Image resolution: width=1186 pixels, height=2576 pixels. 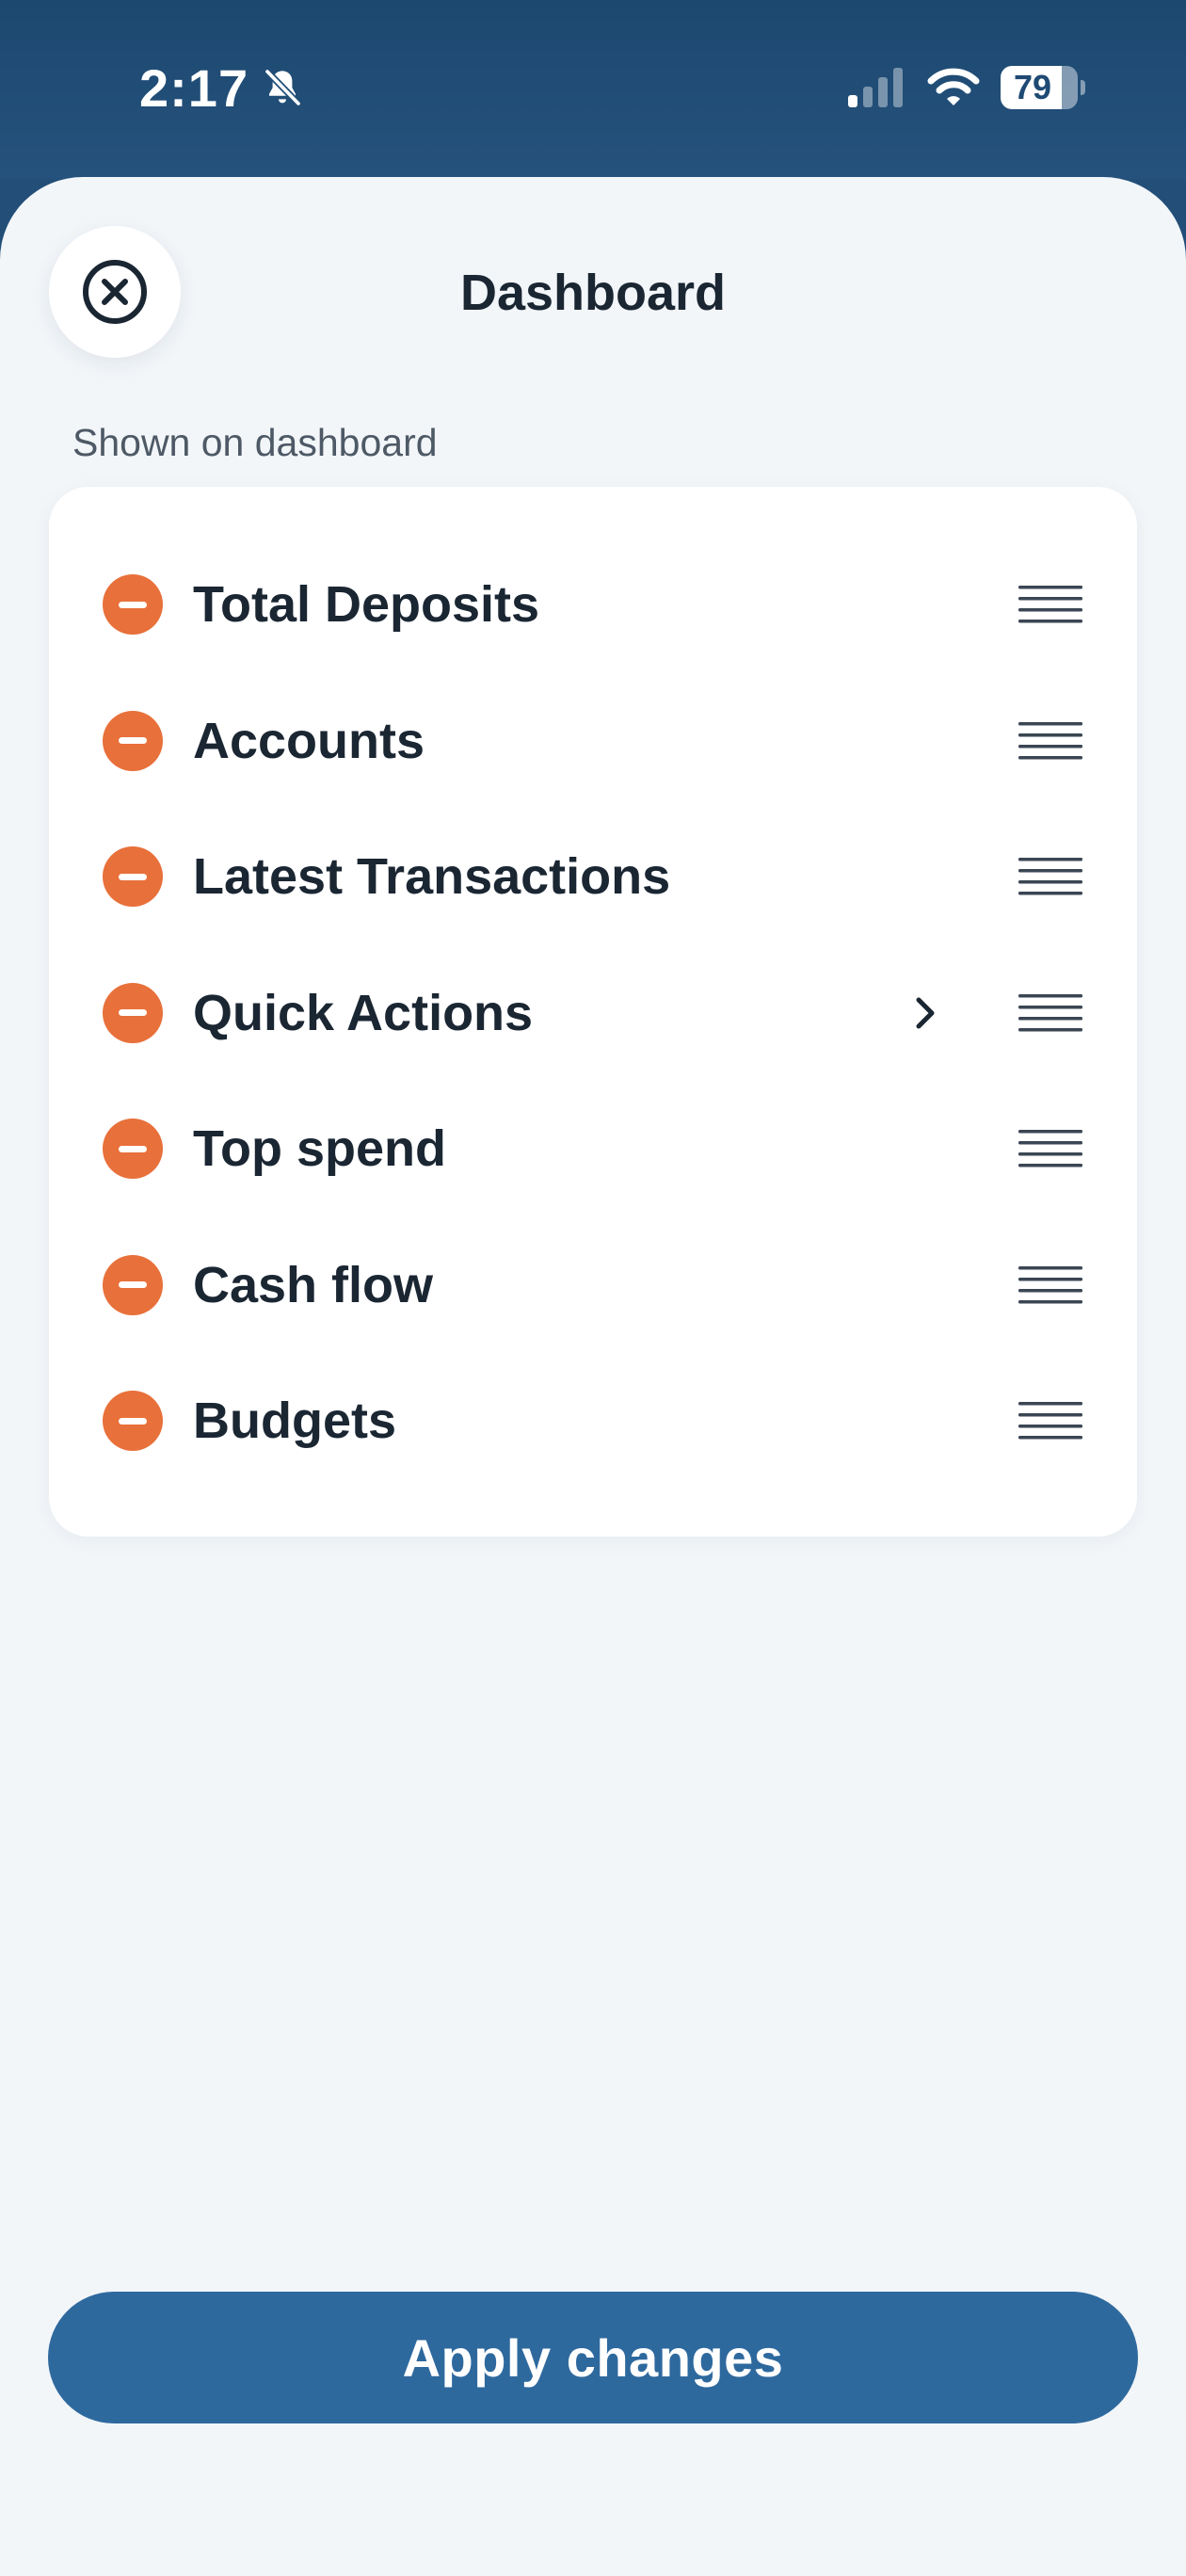 I want to click on wifi-icon, so click(x=953, y=86).